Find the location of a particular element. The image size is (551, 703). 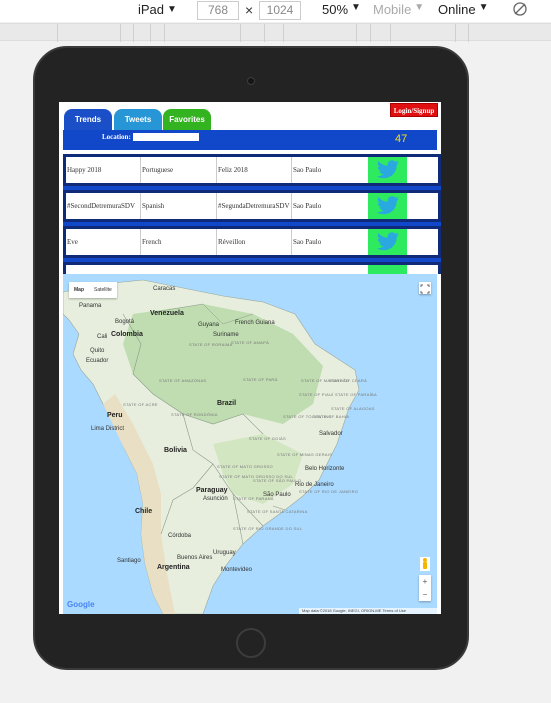

login-signup-button: Login/Signup is located at coordinates (414, 110).